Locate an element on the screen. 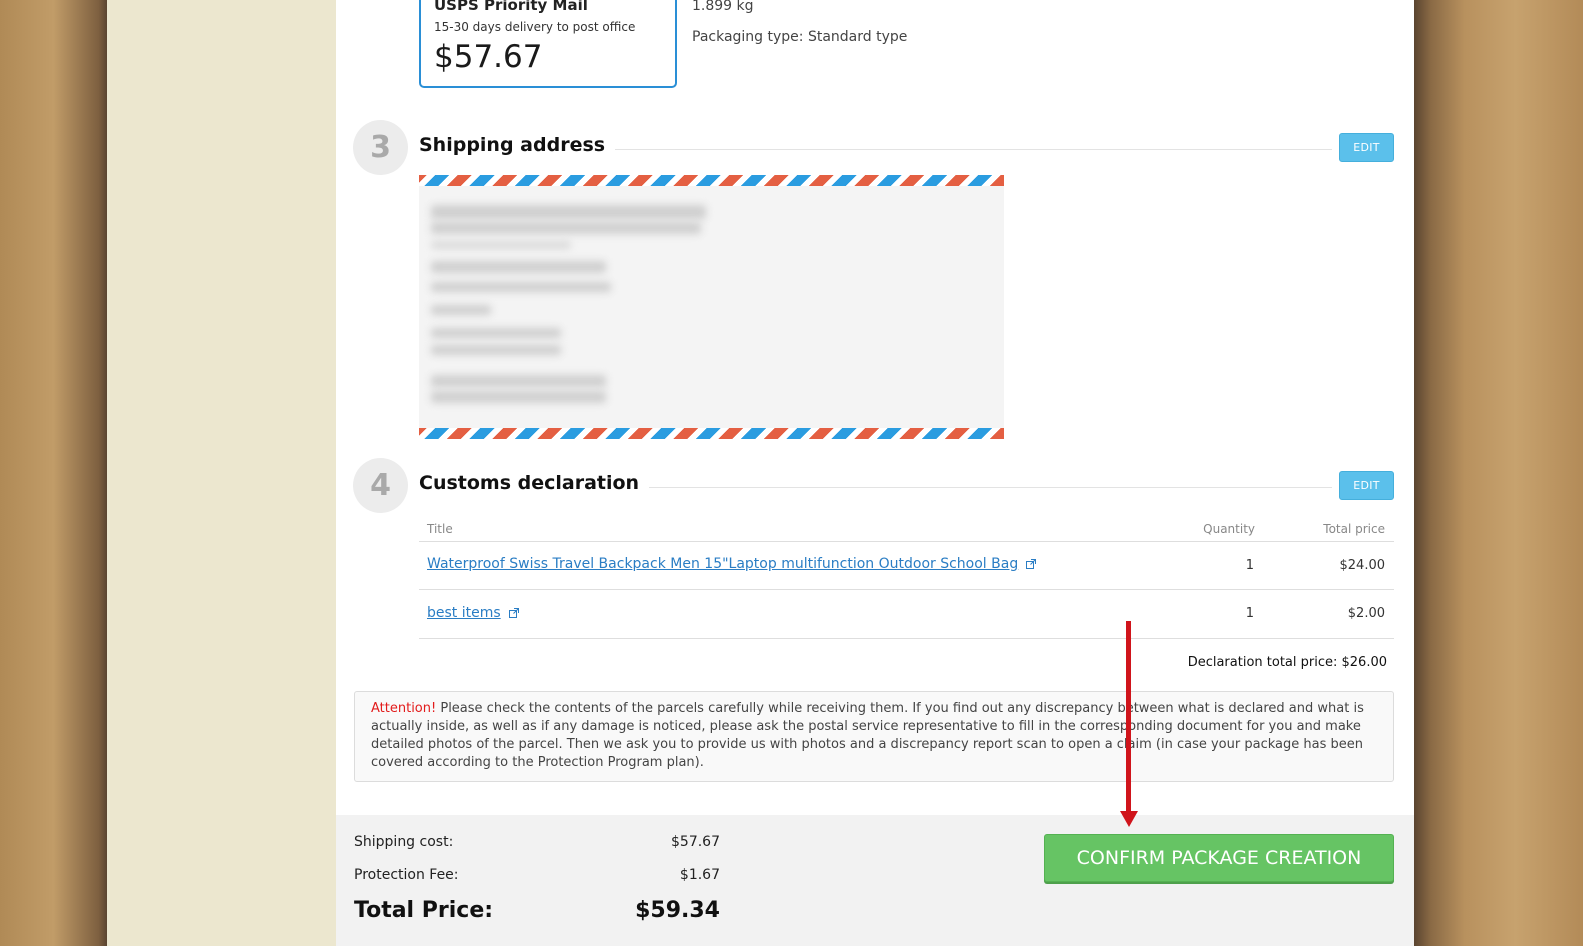  column-header-quantity: Quantity is located at coordinates (1229, 529).